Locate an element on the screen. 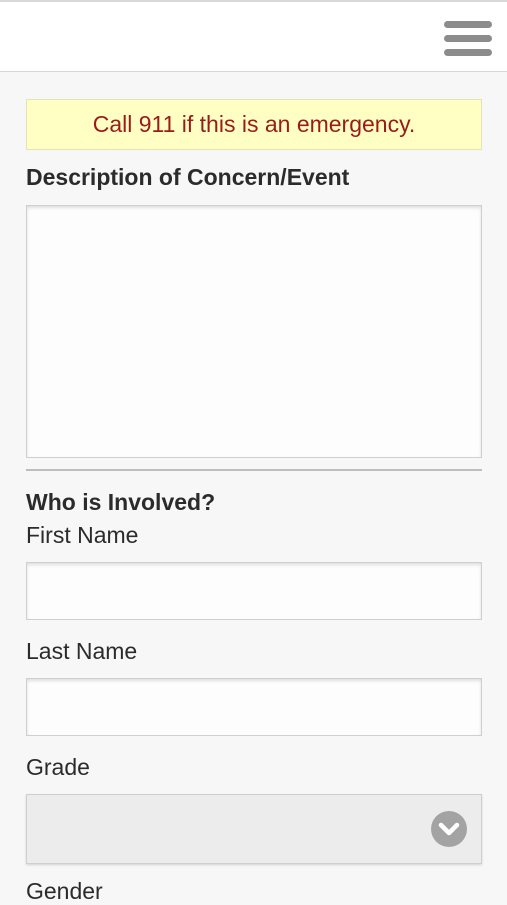 The height and width of the screenshot is (905, 507). grade-label: Grade is located at coordinates (58, 767).